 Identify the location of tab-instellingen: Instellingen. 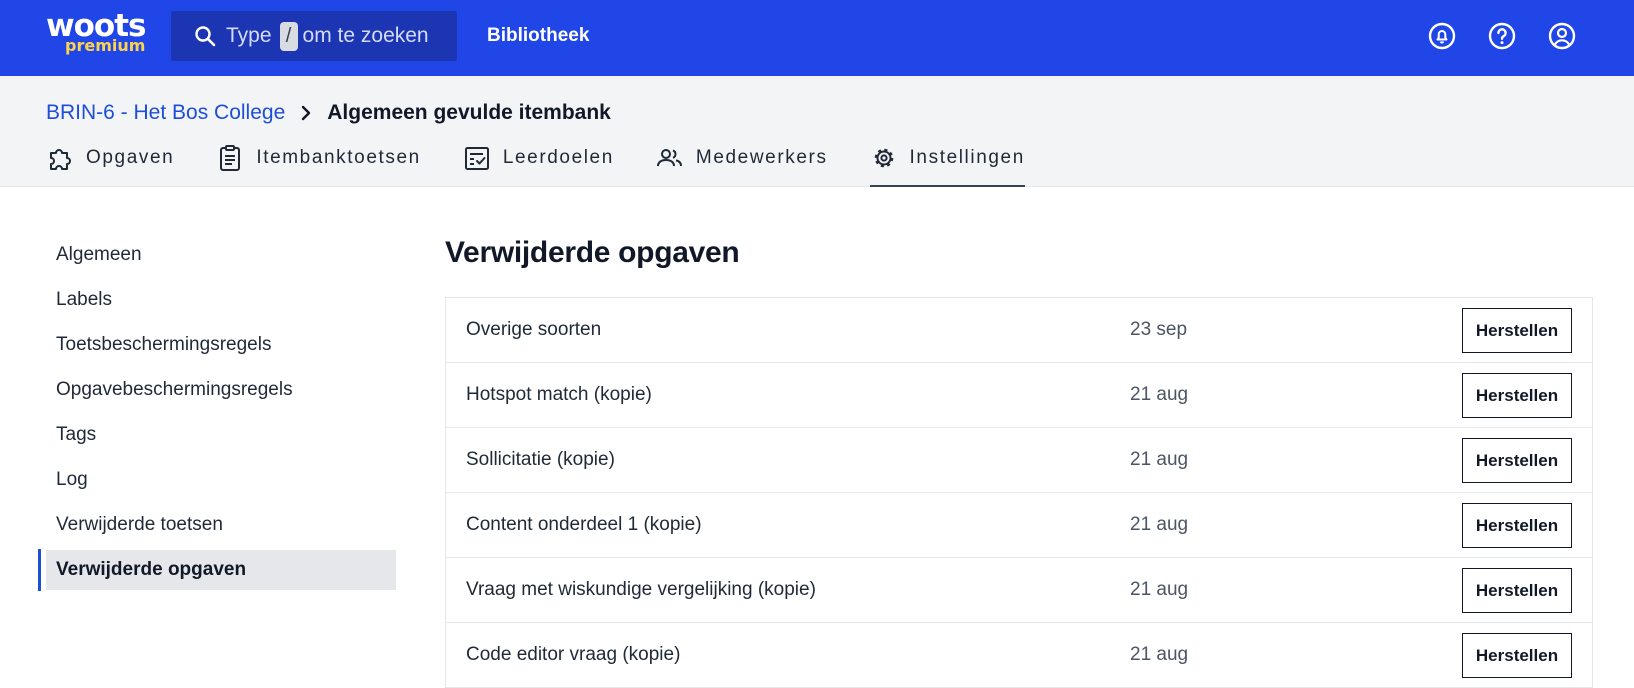
(947, 165).